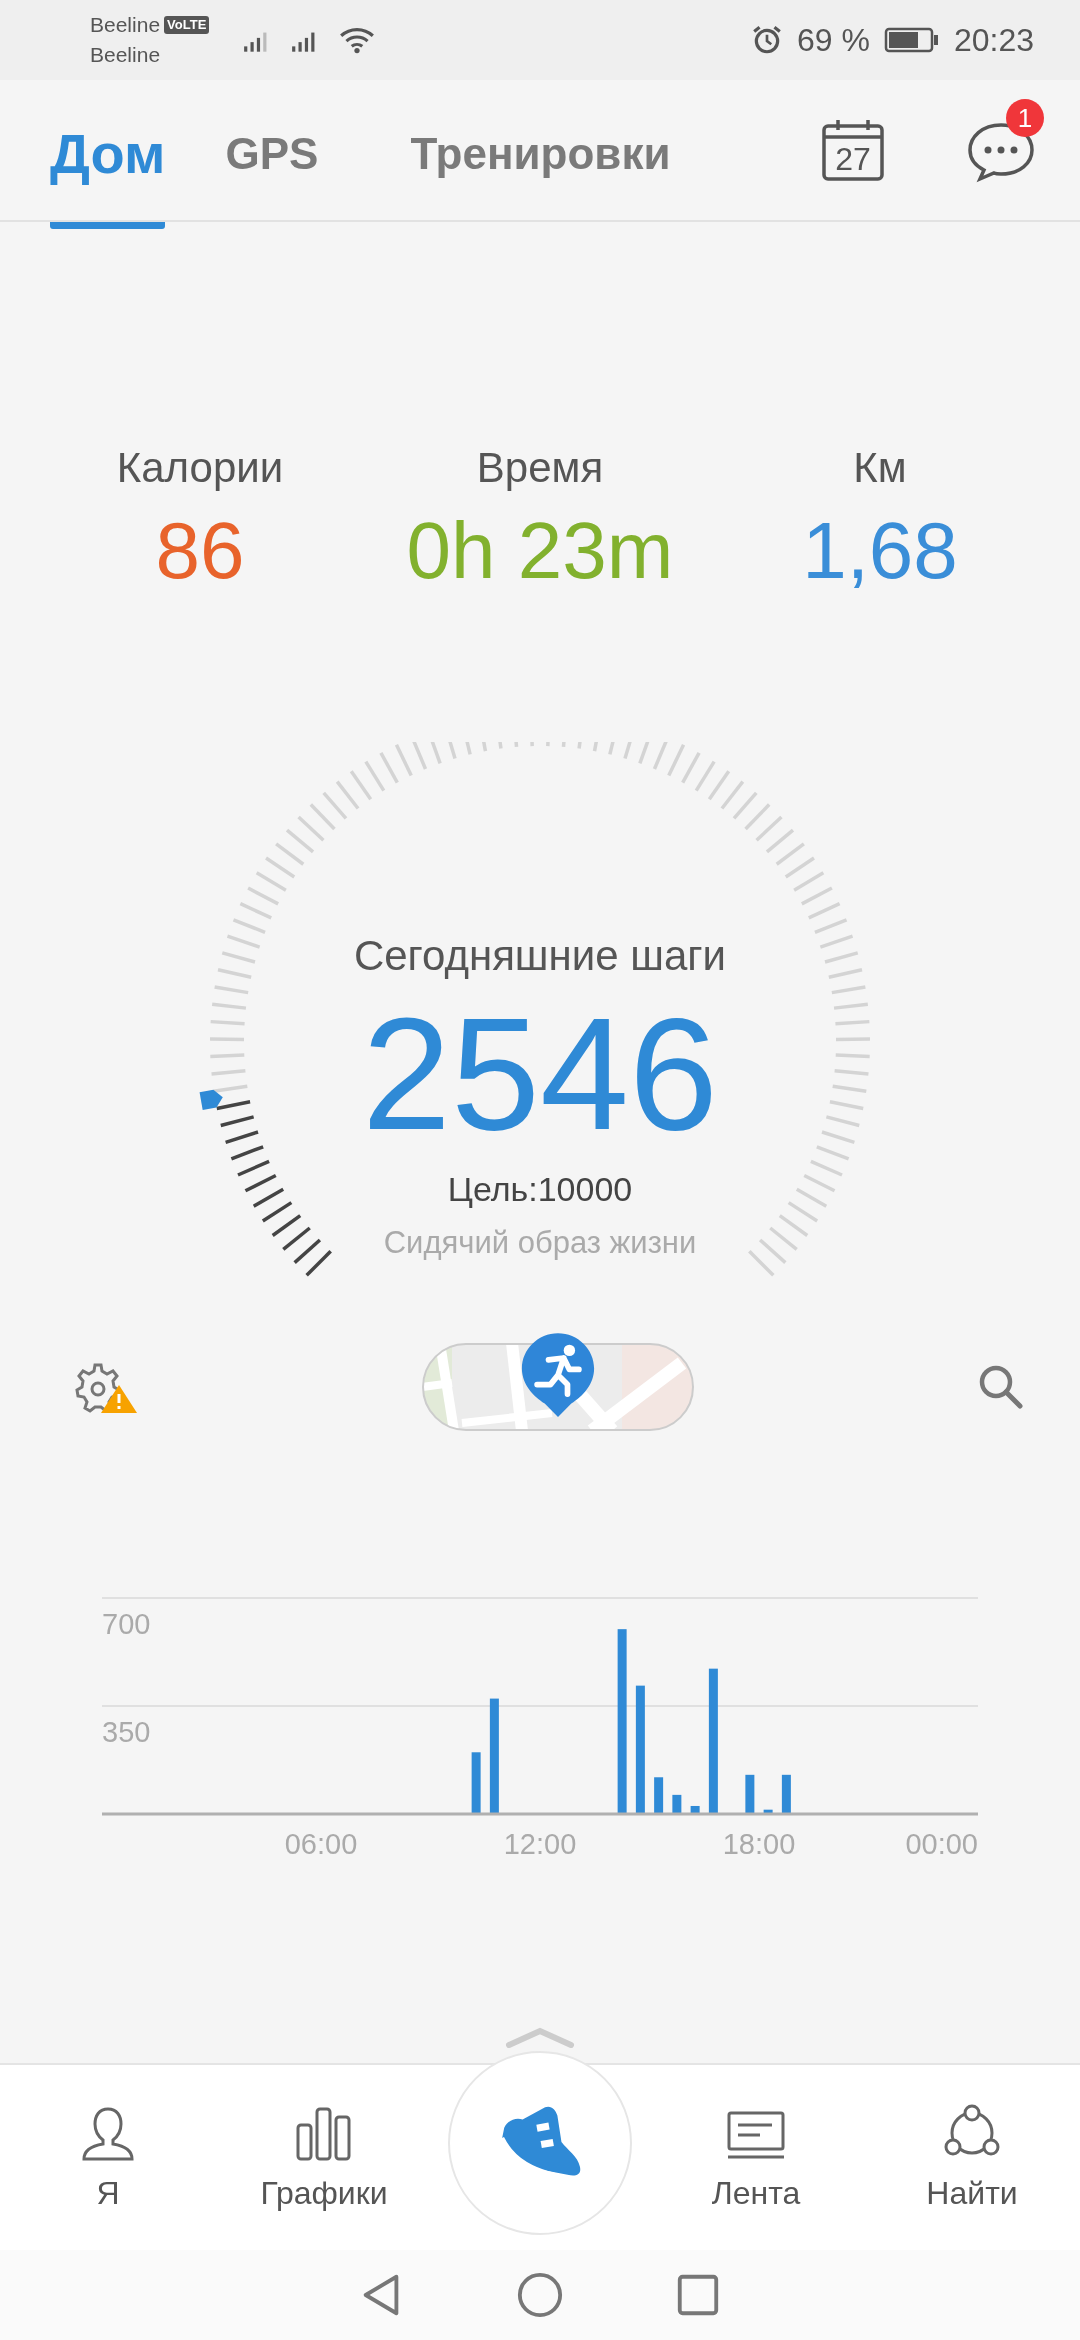  Describe the element at coordinates (546, 155) in the screenshot. I see `tab: Тренировки` at that location.